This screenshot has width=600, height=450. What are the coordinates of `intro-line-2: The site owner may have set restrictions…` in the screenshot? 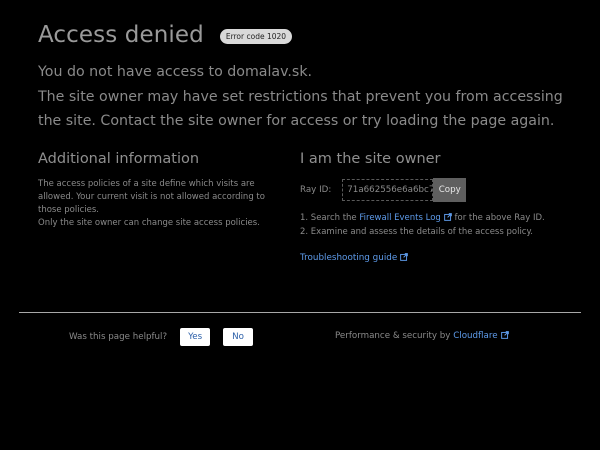 It's located at (300, 109).